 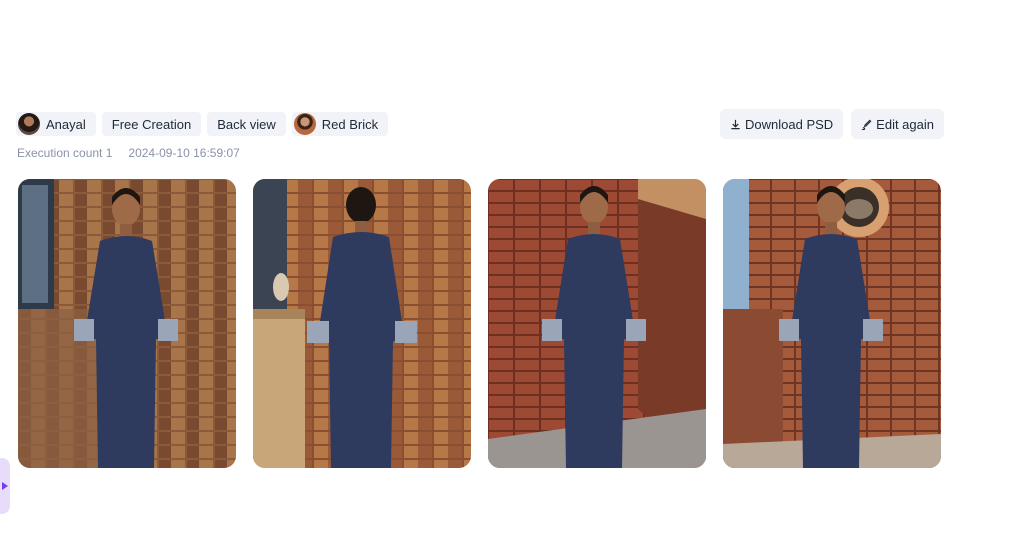 I want to click on tag-anayal: Anayal, so click(x=56, y=124).